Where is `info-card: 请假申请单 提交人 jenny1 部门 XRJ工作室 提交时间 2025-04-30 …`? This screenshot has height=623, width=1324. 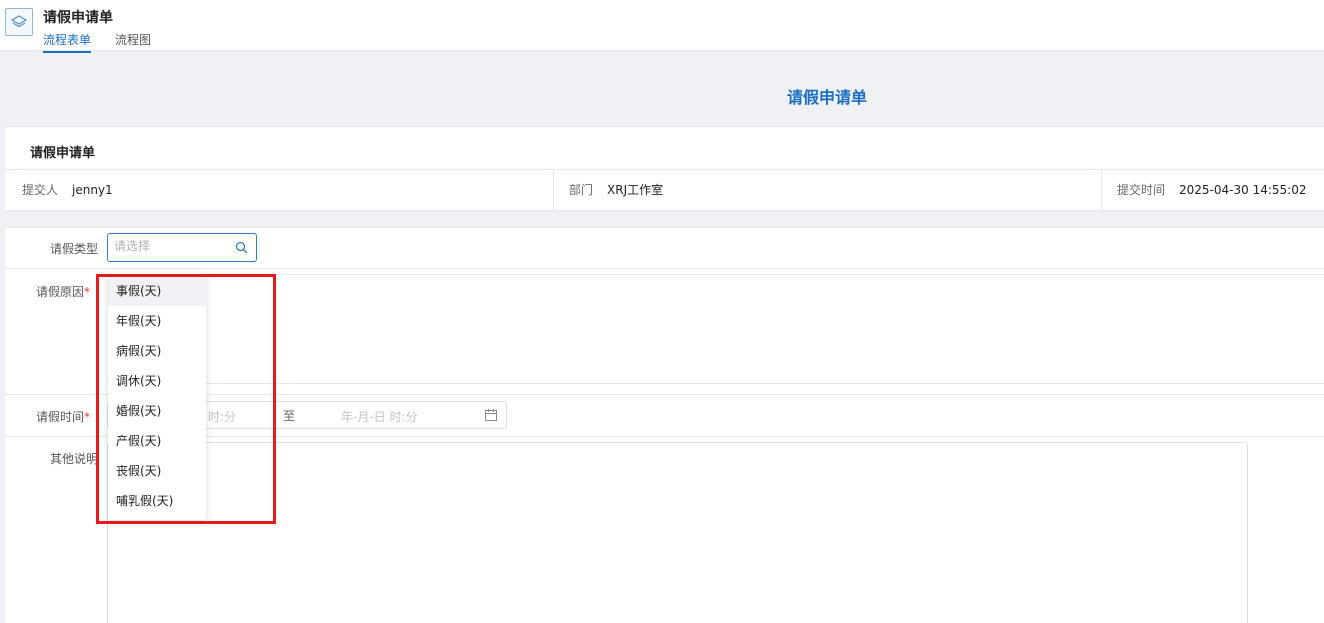 info-card: 请假申请单 提交人 jenny1 部门 XRJ工作室 提交时间 2025-04-30 … is located at coordinates (664, 168).